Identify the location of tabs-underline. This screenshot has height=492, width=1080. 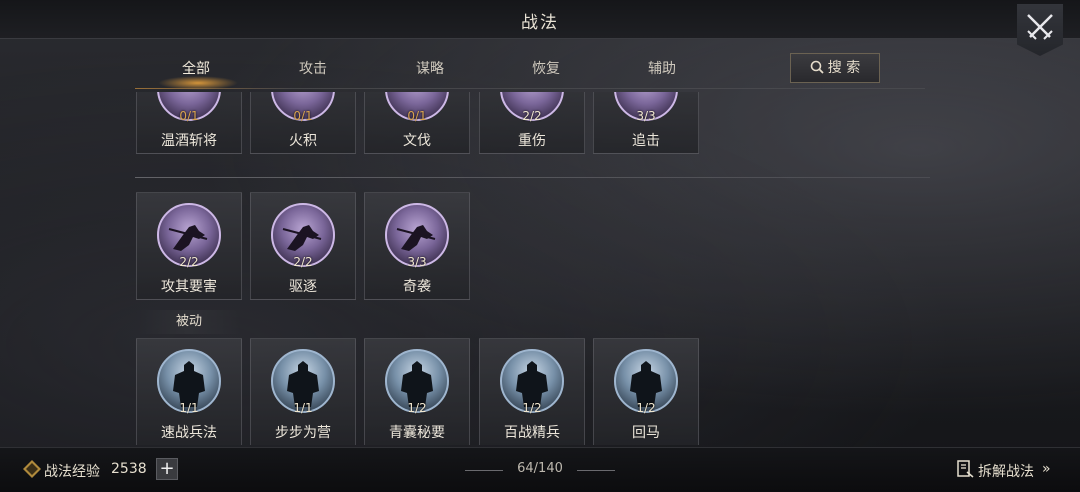
(530, 88).